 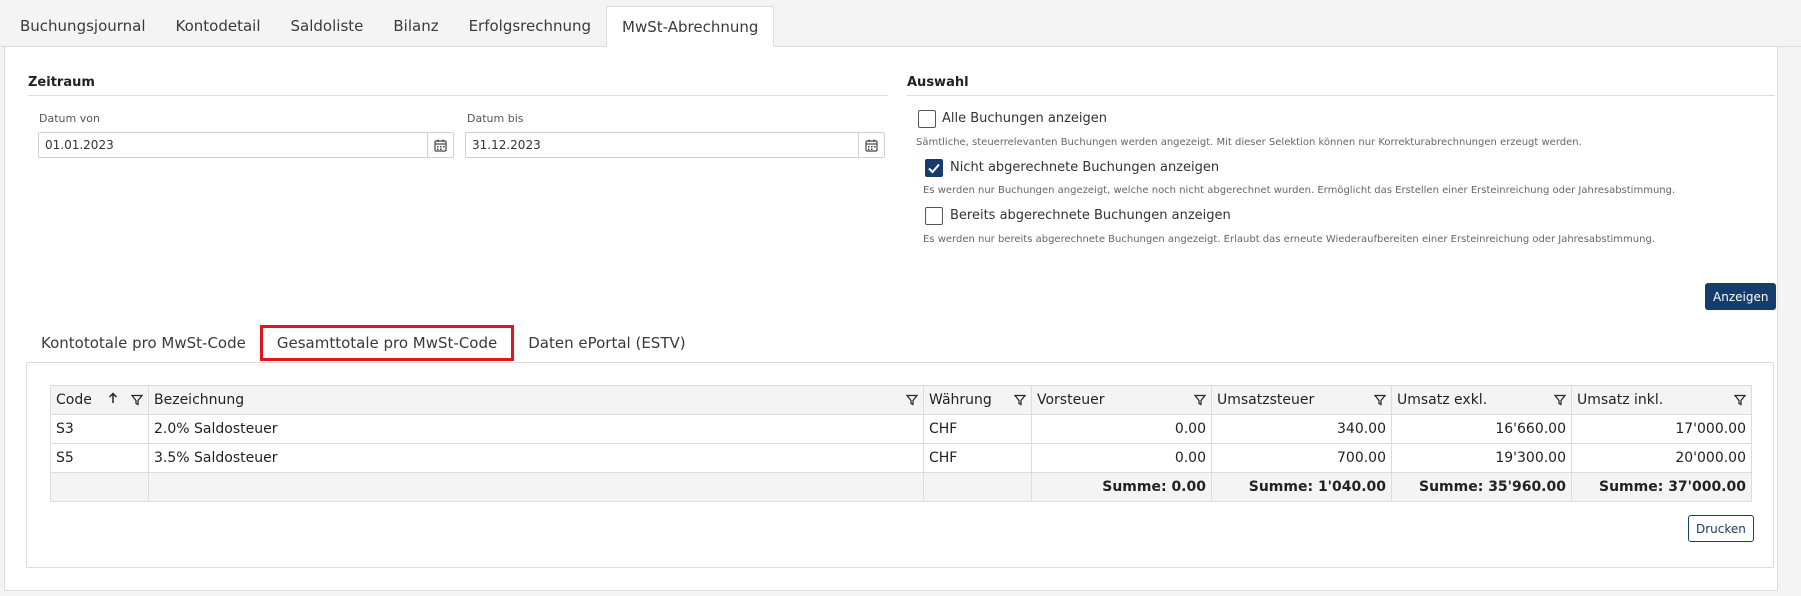 I want to click on cell-umsatzsteuer: 700.00, so click(x=1301, y=458).